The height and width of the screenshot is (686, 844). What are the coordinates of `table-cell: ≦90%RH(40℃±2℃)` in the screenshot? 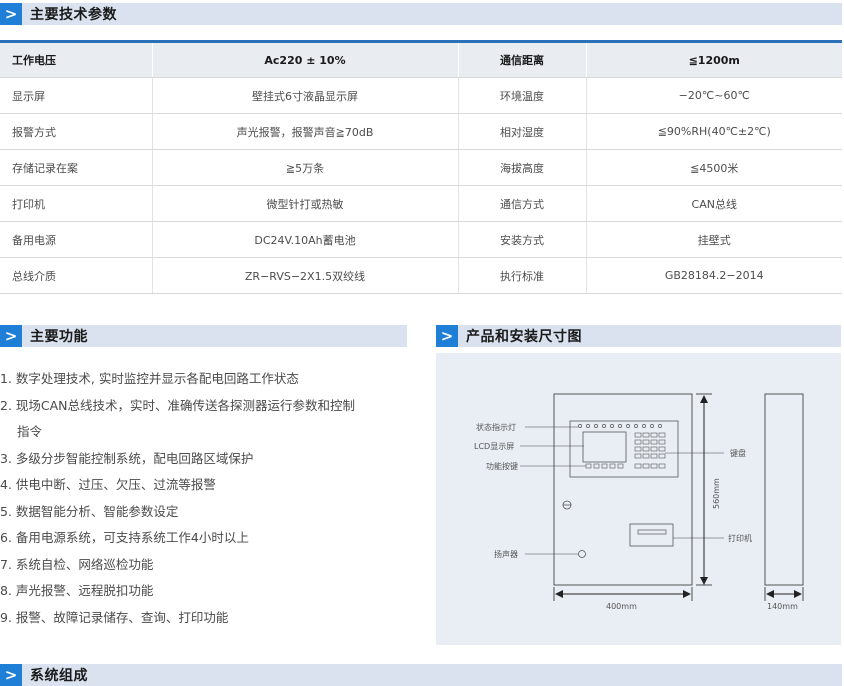 It's located at (713, 131).